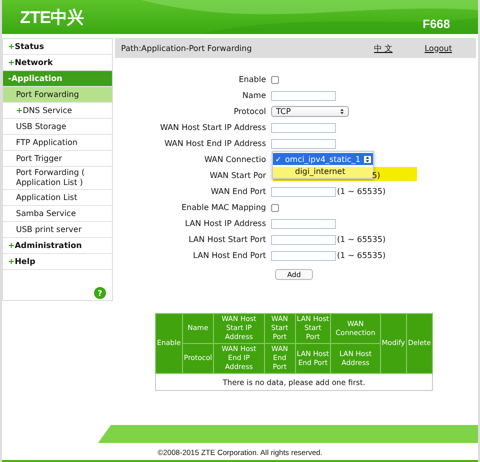 The width and height of the screenshot is (480, 462). I want to click on breadcrumb-path: Path:Application-Port Forwarding, so click(187, 48).